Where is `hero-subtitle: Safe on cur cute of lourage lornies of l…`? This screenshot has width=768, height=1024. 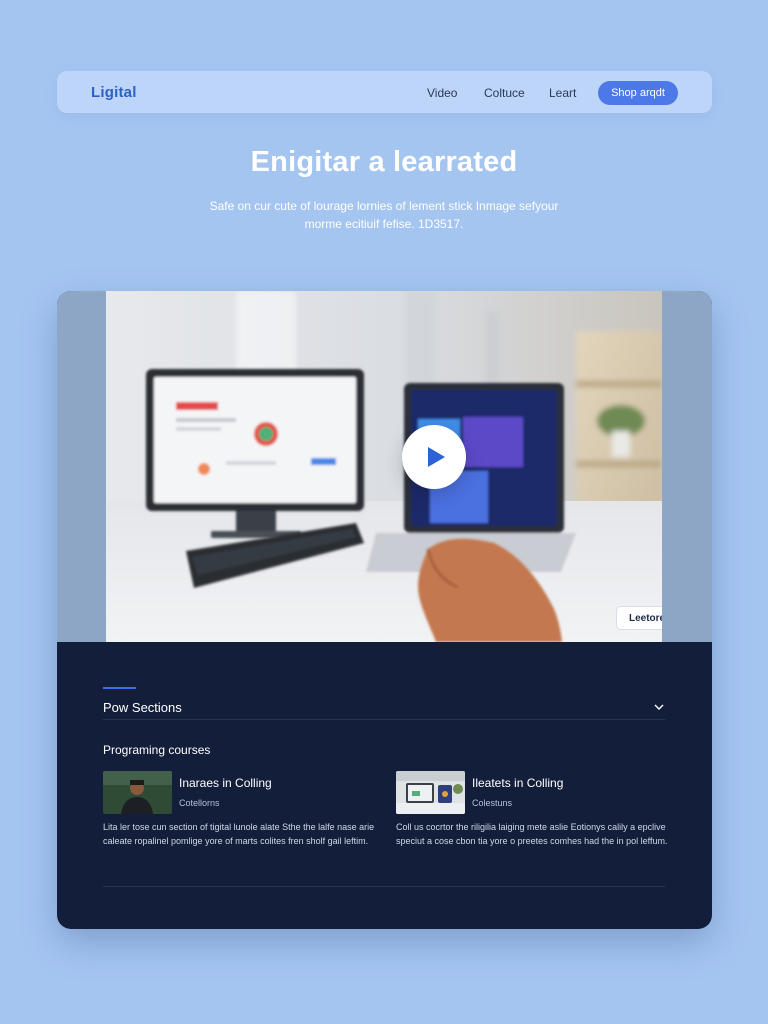 hero-subtitle: Safe on cur cute of lourage lornies of l… is located at coordinates (384, 215).